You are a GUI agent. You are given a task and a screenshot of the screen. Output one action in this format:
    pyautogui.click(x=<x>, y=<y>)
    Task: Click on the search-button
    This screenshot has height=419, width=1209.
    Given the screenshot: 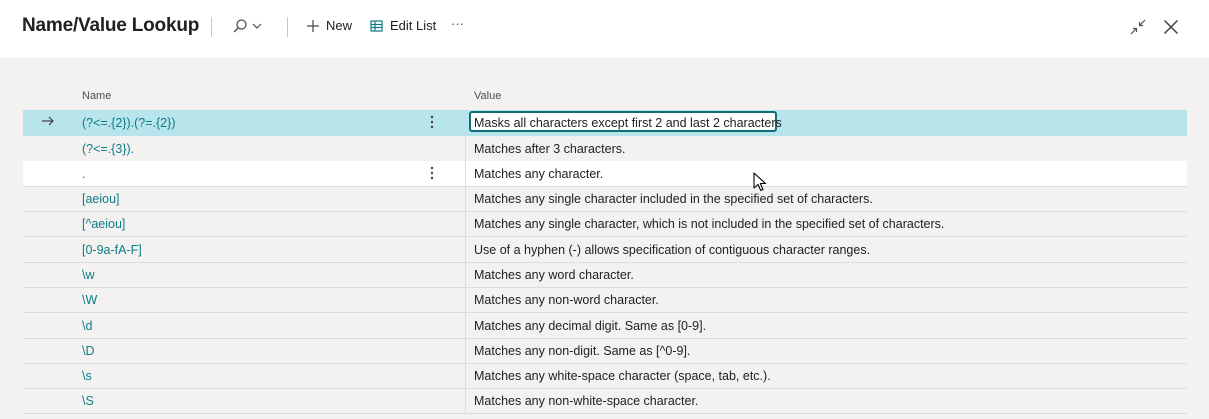 What is the action you would take?
    pyautogui.click(x=247, y=26)
    